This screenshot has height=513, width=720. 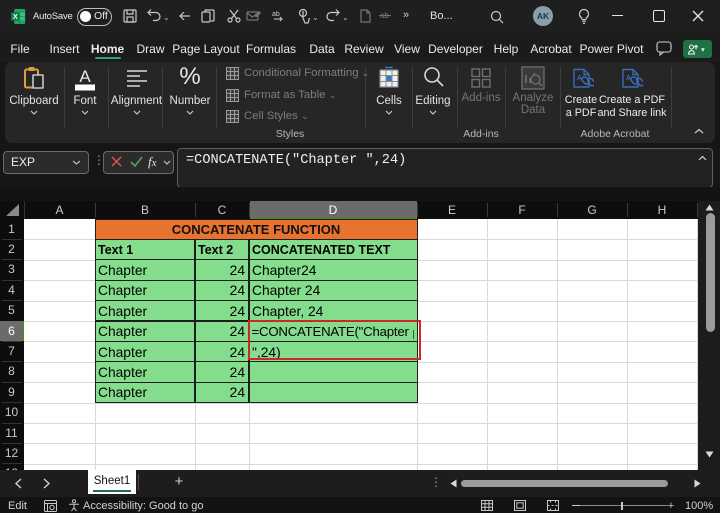 What do you see at coordinates (276, 14) in the screenshot?
I see `svg-text: ab` at bounding box center [276, 14].